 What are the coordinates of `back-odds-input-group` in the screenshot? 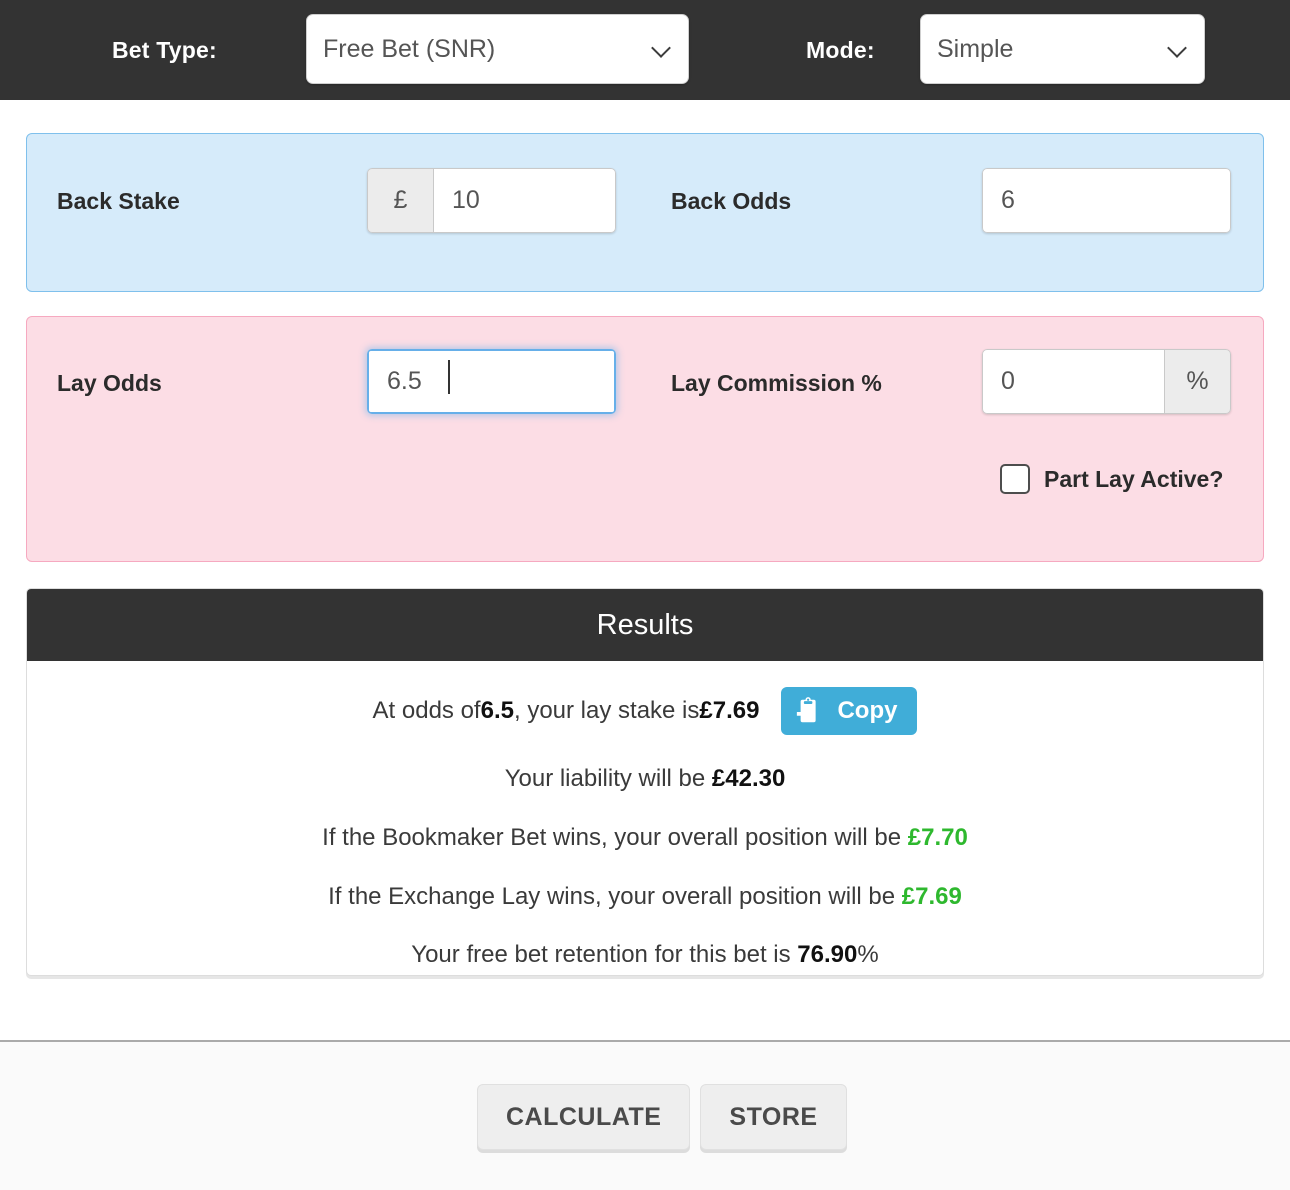 It's located at (1106, 200).